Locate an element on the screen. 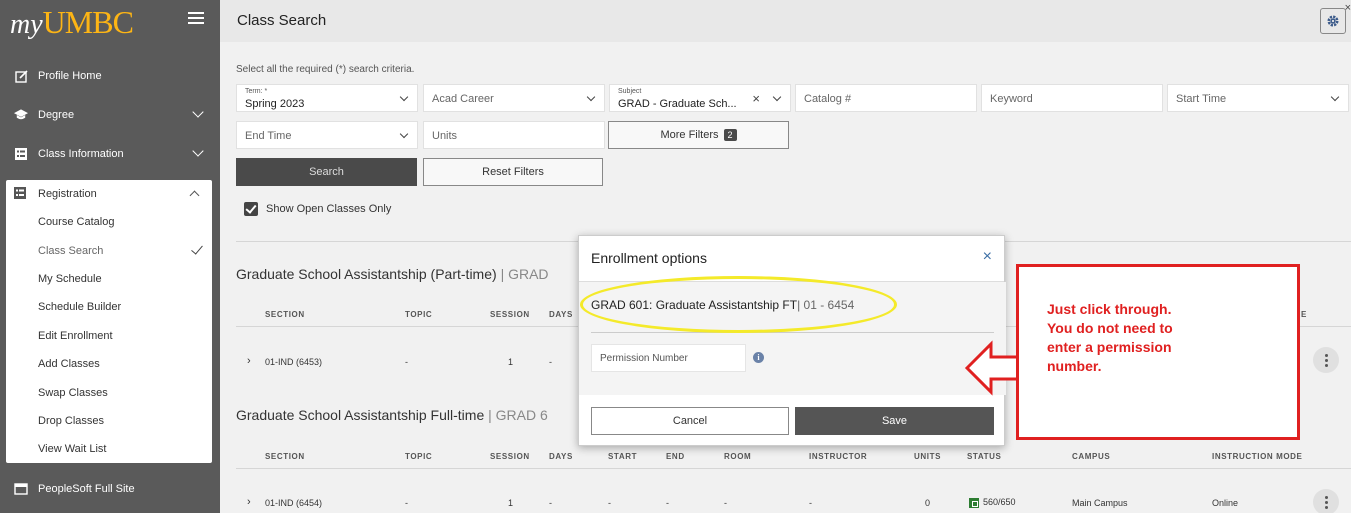  reset-filters-button: Reset Filters is located at coordinates (513, 172).